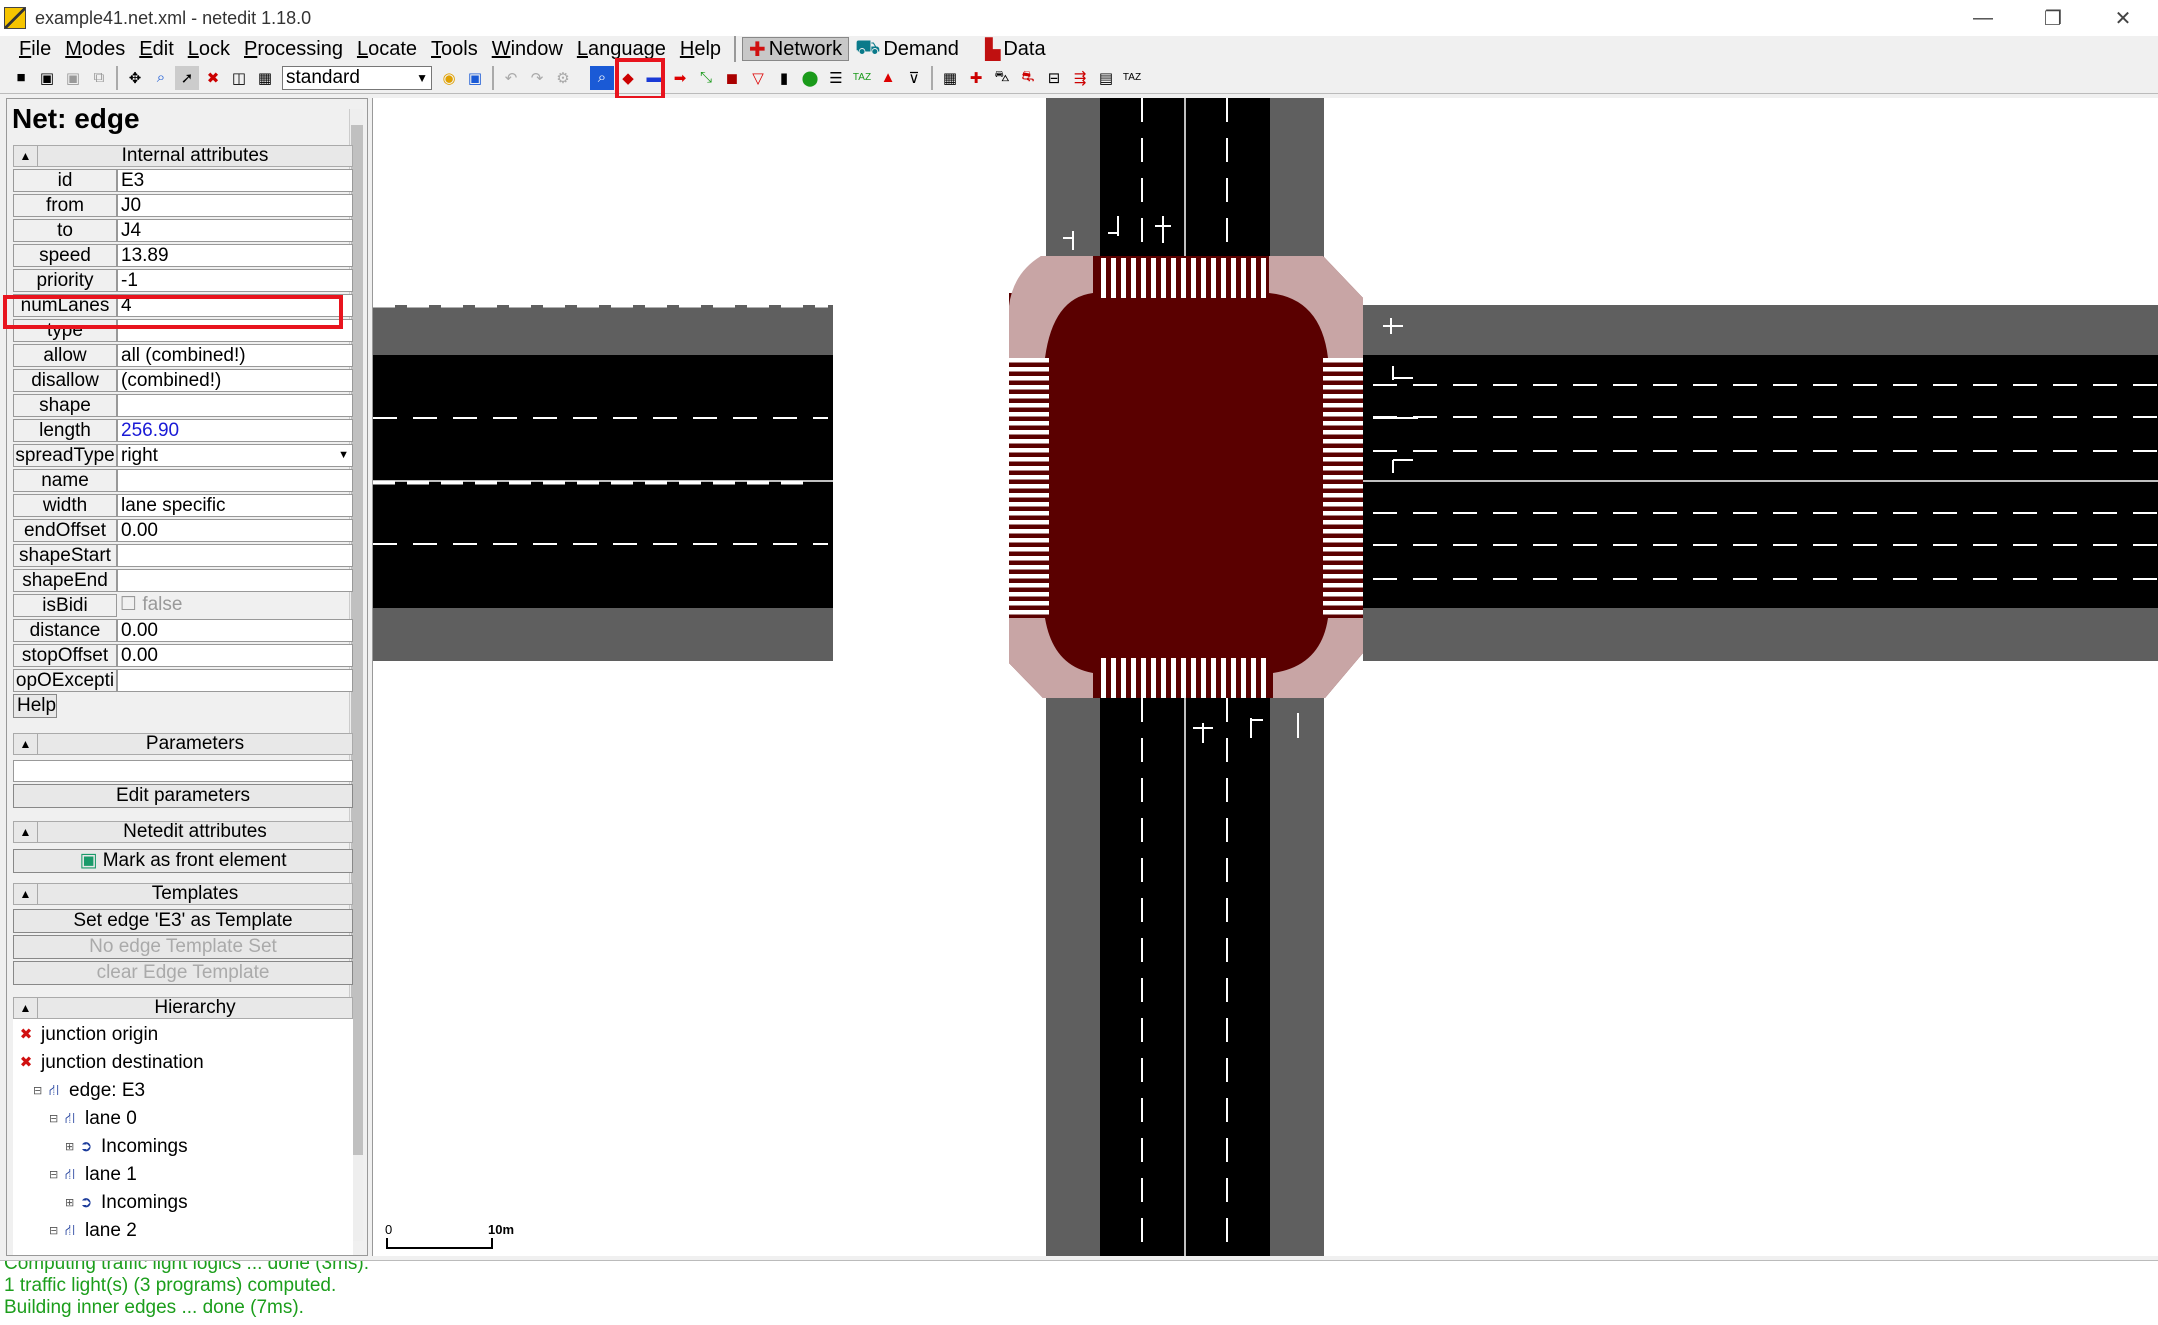  I want to click on menu-tools: Tools, so click(454, 49).